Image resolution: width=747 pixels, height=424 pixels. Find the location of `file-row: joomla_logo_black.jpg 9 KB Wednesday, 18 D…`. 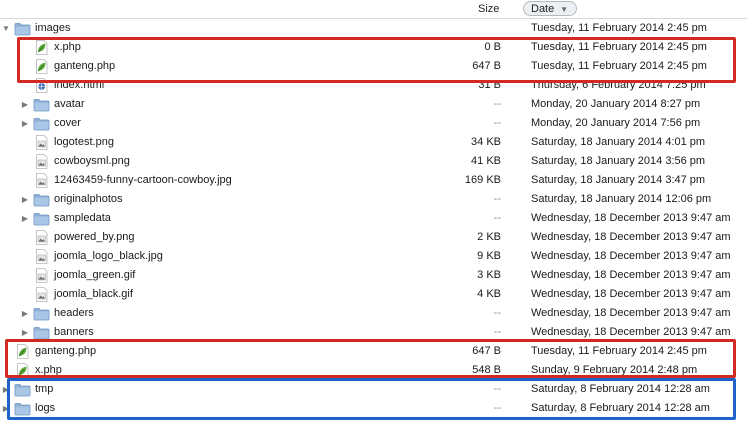

file-row: joomla_logo_black.jpg 9 KB Wednesday, 18 D… is located at coordinates (373, 256).